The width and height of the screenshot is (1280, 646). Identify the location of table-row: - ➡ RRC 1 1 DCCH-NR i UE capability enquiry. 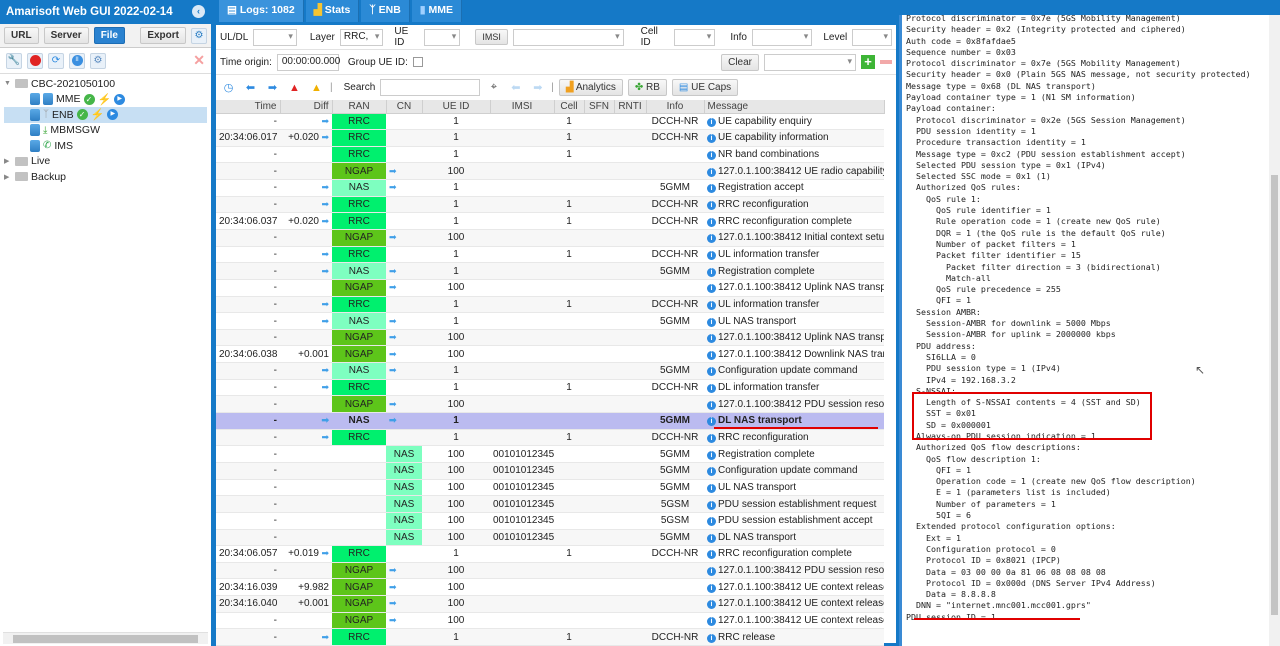
(550, 122).